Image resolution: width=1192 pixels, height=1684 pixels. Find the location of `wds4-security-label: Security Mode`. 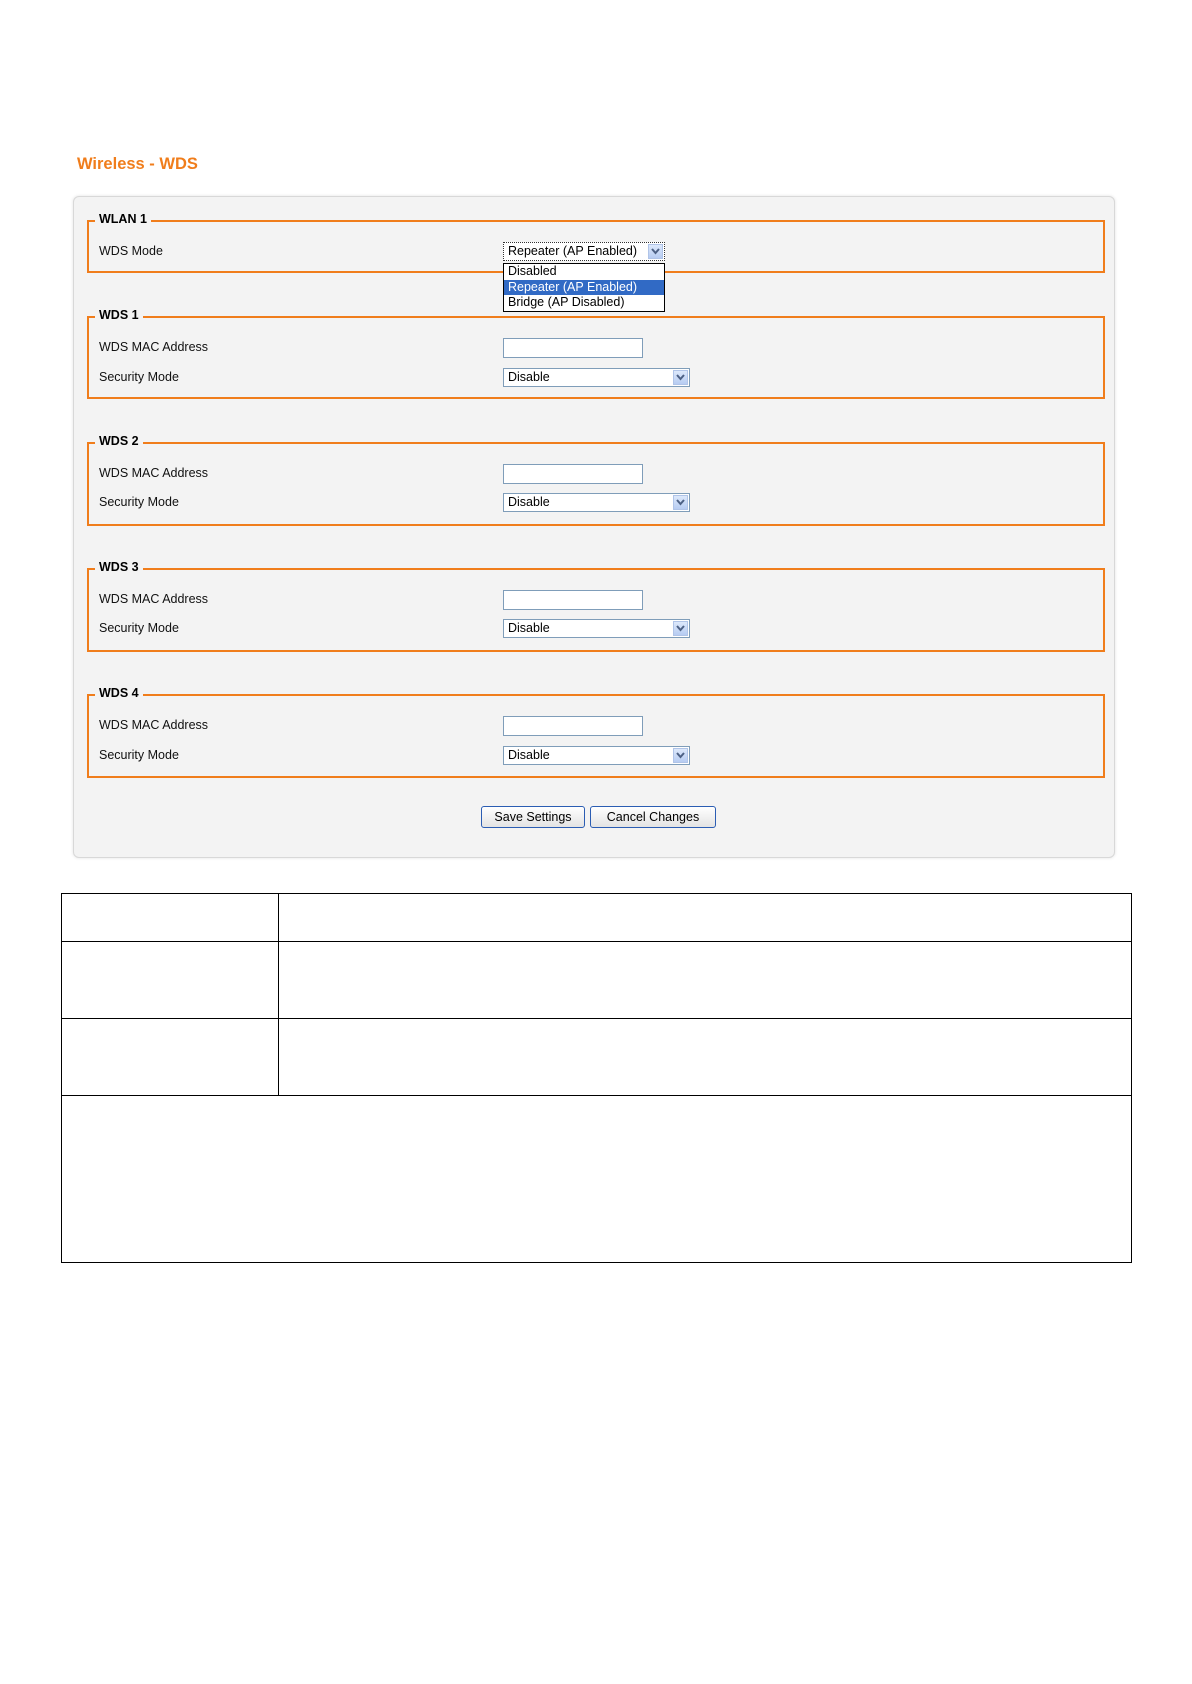

wds4-security-label: Security Mode is located at coordinates (139, 755).